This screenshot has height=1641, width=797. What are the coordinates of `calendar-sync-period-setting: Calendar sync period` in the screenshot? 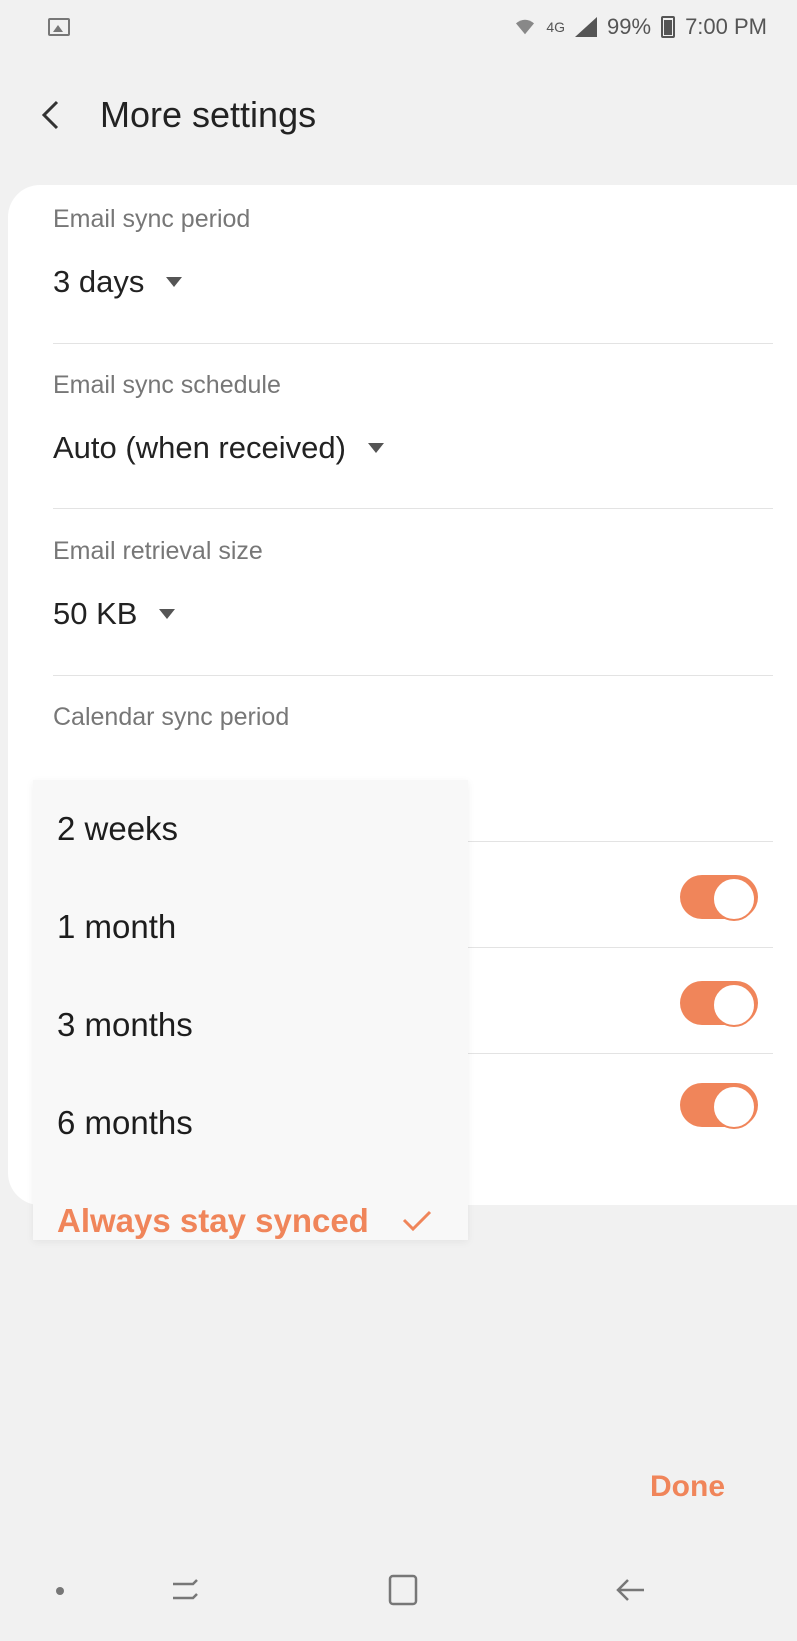 It's located at (413, 717).